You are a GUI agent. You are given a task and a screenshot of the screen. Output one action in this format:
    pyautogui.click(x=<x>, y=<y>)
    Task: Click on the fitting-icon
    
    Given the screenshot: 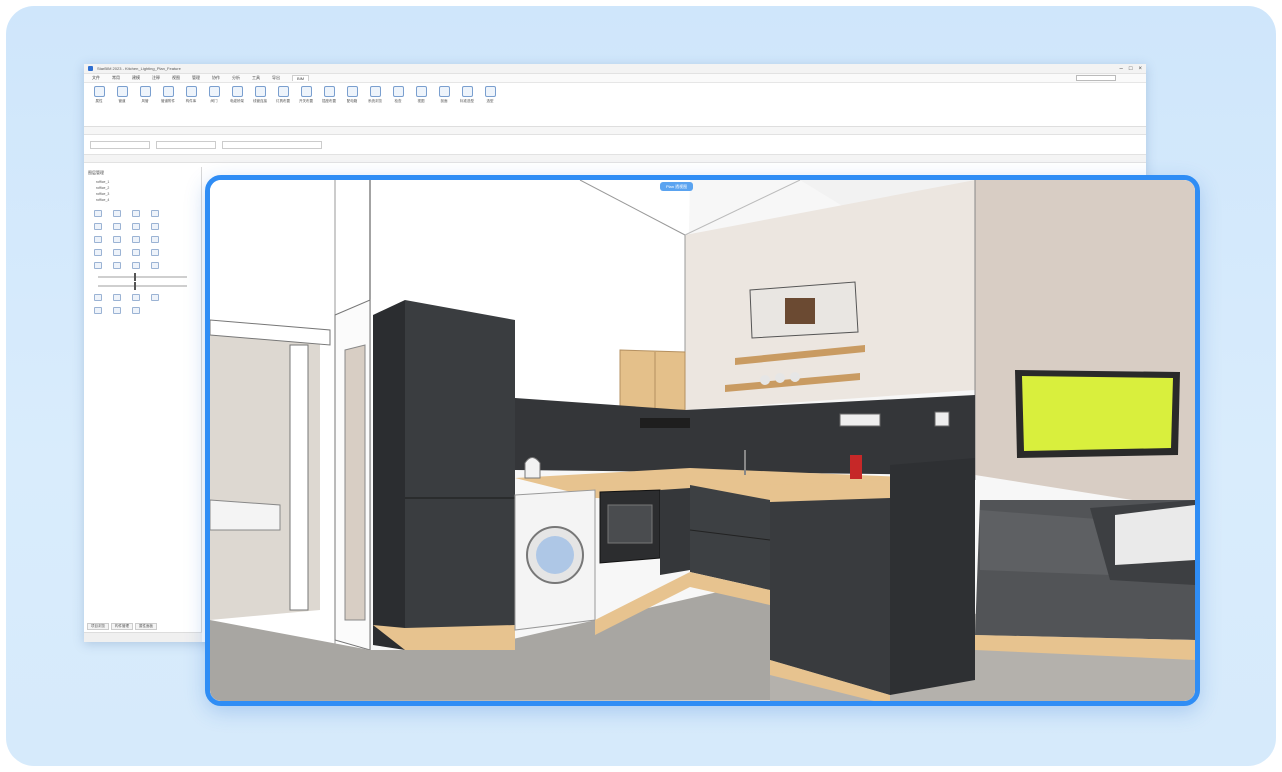 What is the action you would take?
    pyautogui.click(x=168, y=91)
    